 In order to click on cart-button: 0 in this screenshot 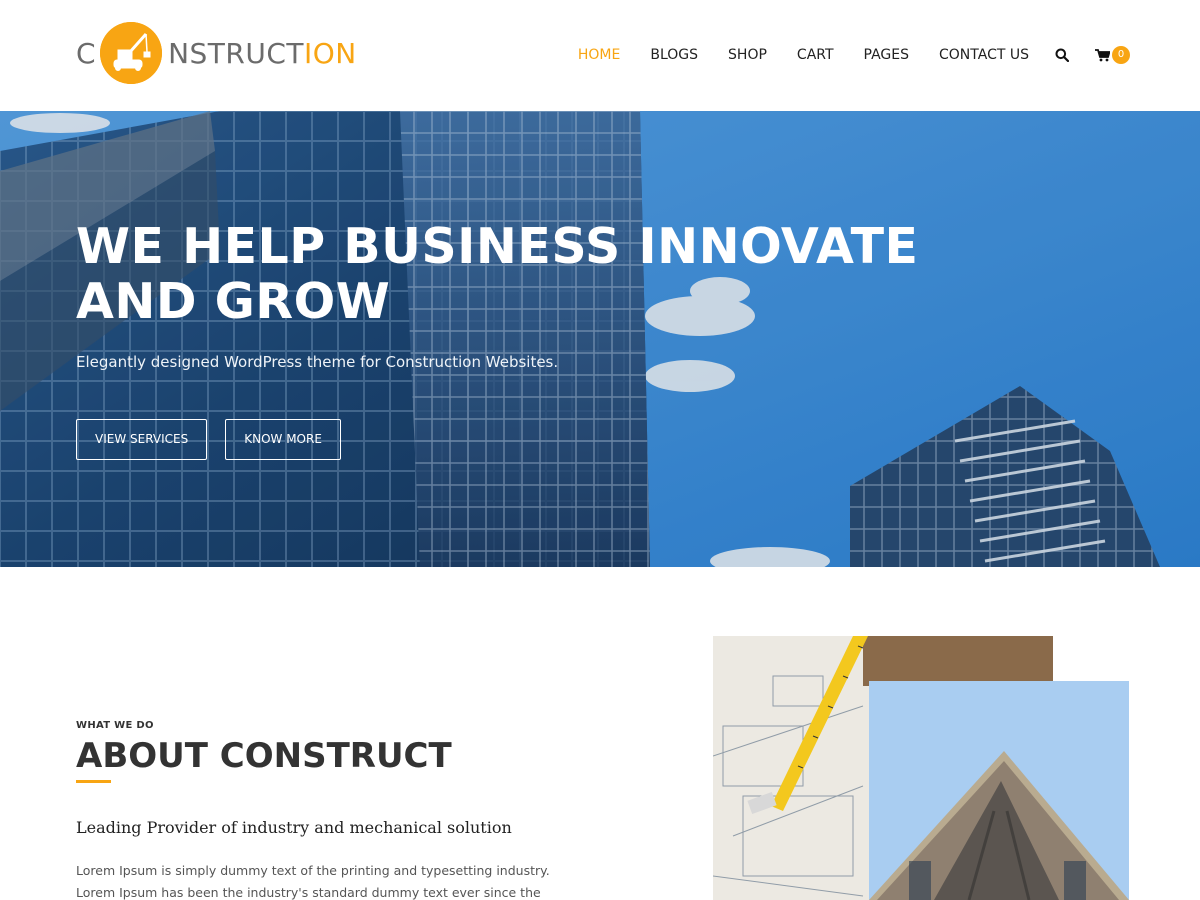, I will do `click(1112, 55)`.